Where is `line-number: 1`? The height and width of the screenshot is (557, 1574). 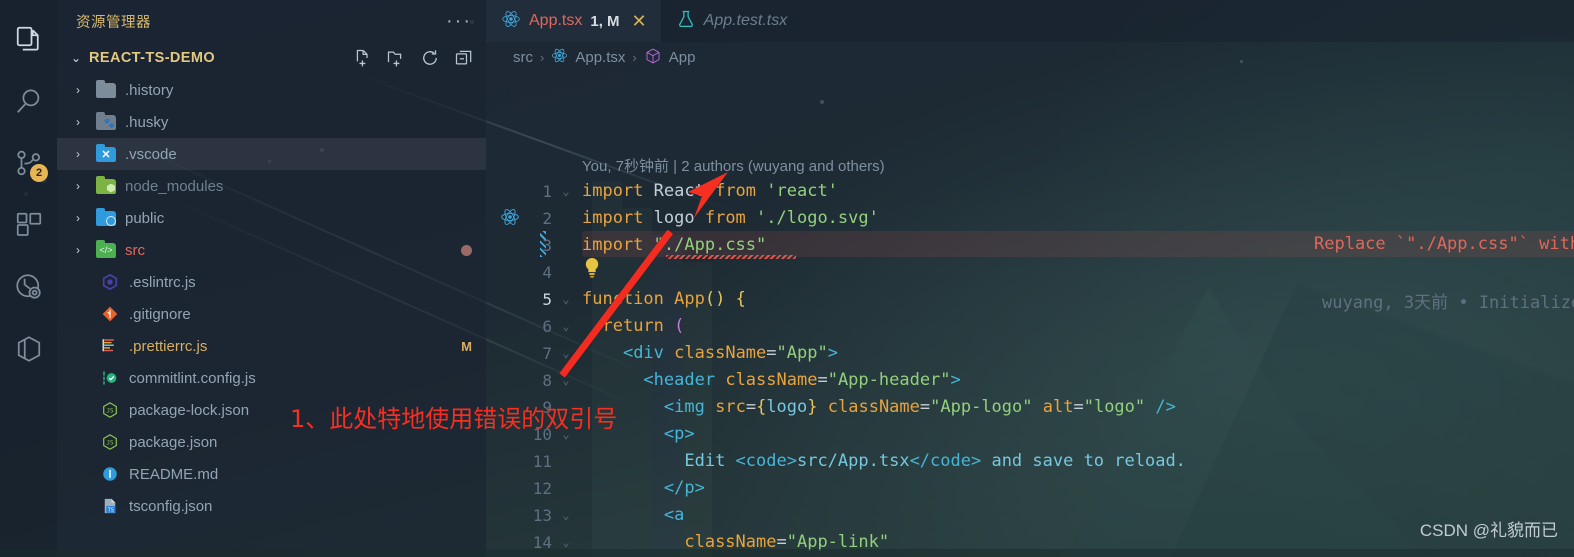
line-number: 1 is located at coordinates (547, 191).